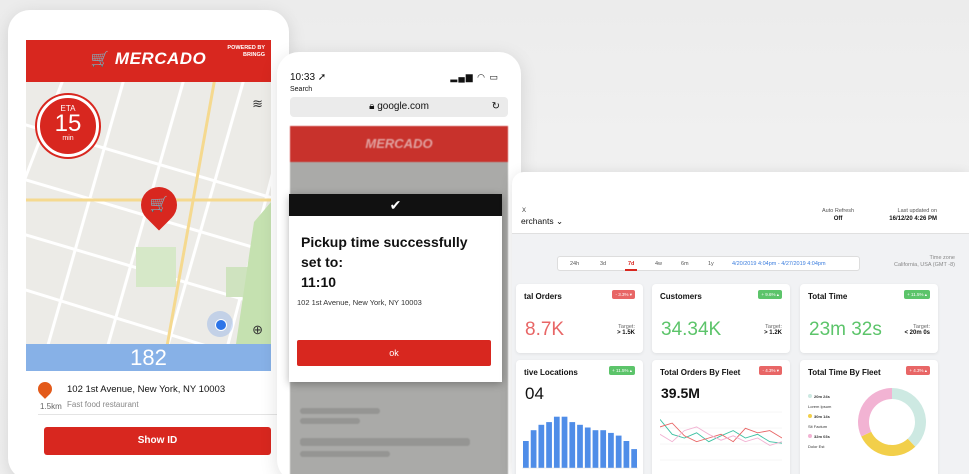 The height and width of the screenshot is (474, 969). What do you see at coordinates (779, 264) in the screenshot?
I see `date-range: 4/20/2019 4:04pm - 4/27/2019 4:04pm` at bounding box center [779, 264].